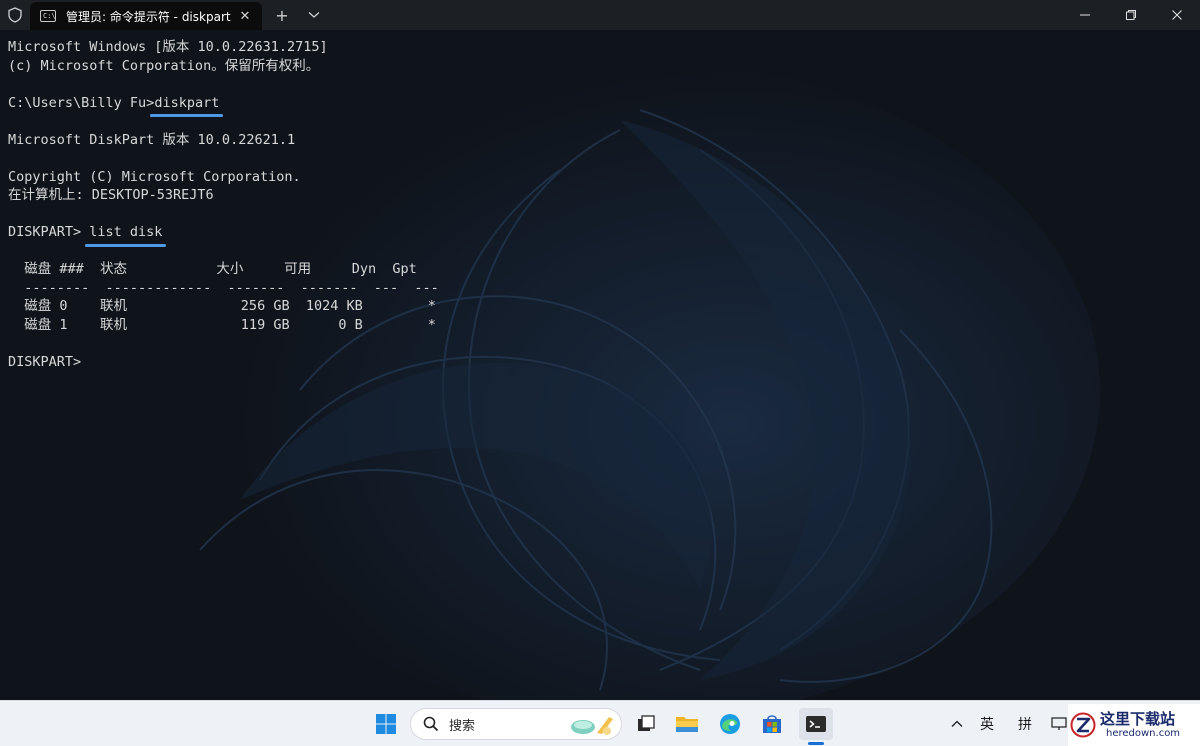 This screenshot has width=1200, height=746. I want to click on watermark-cn: 这里下载站, so click(1138, 718).